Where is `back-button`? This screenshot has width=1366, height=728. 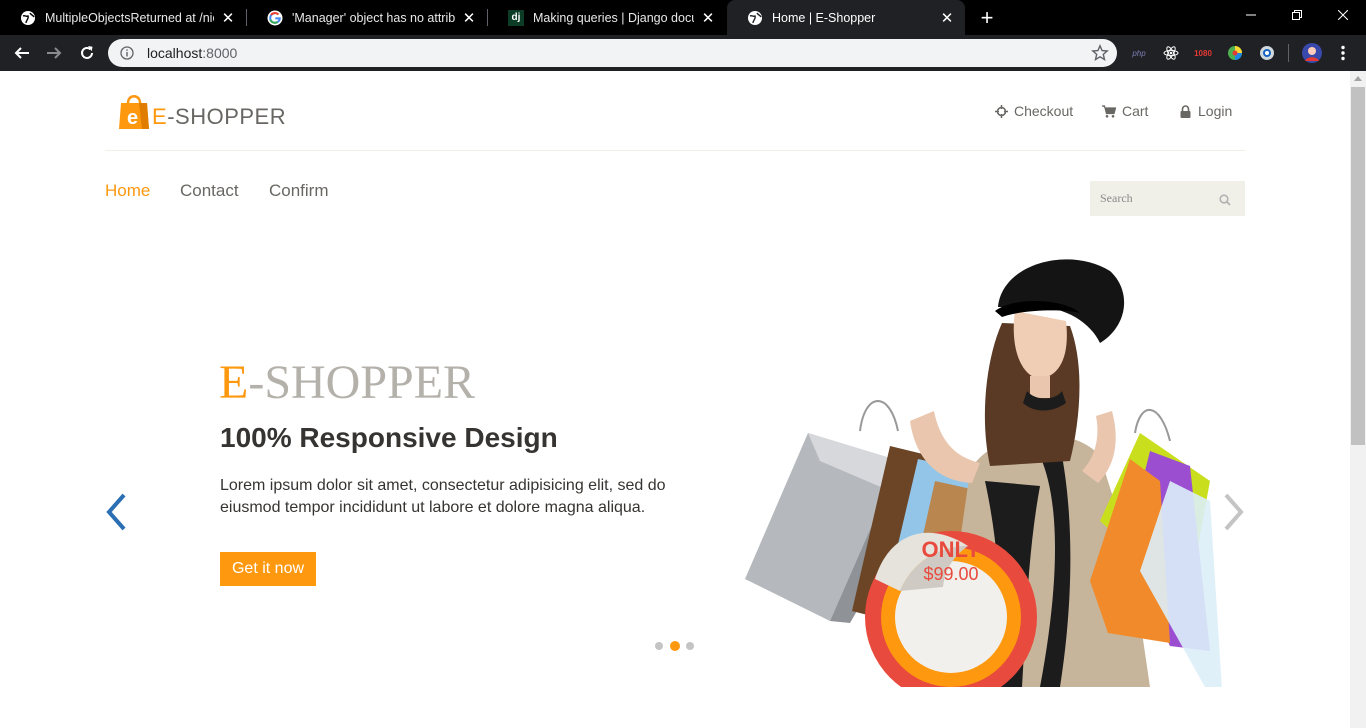
back-button is located at coordinates (22, 53).